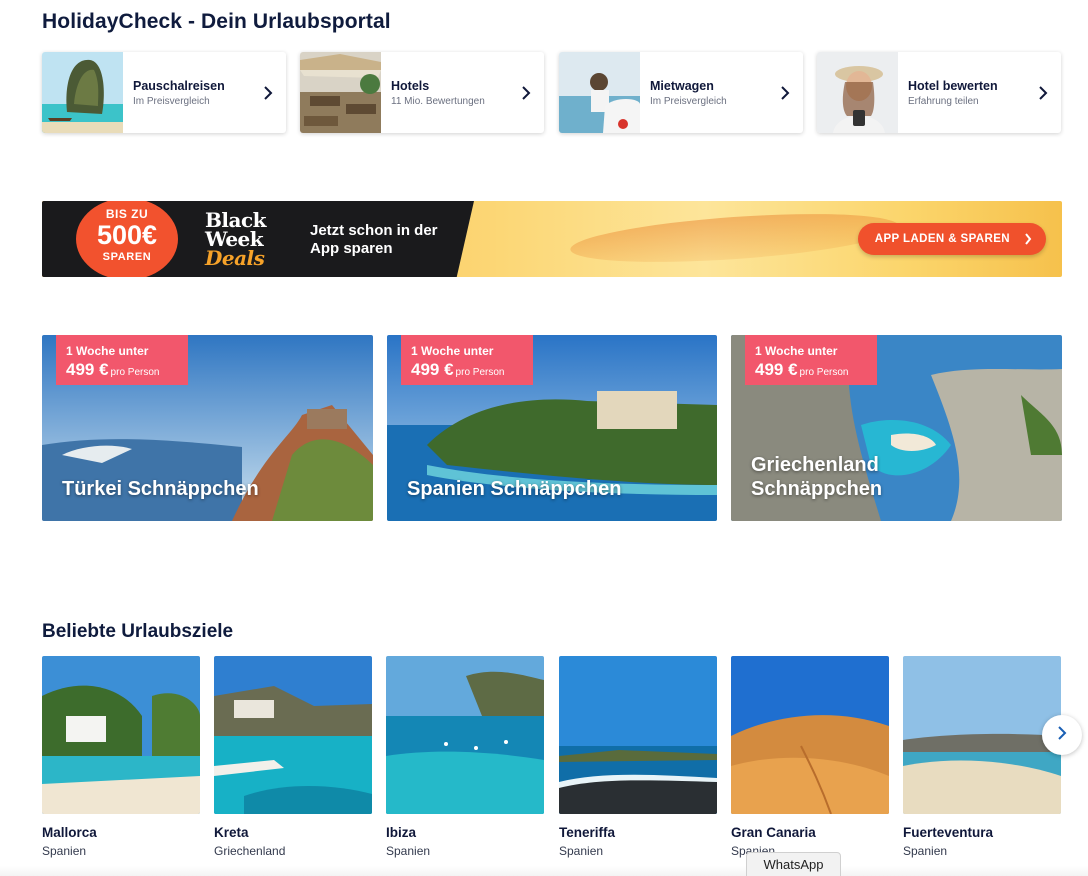 This screenshot has height=876, width=1088. I want to click on page-title: HolidayCheck - Dein Urlaubsportal, so click(216, 21).